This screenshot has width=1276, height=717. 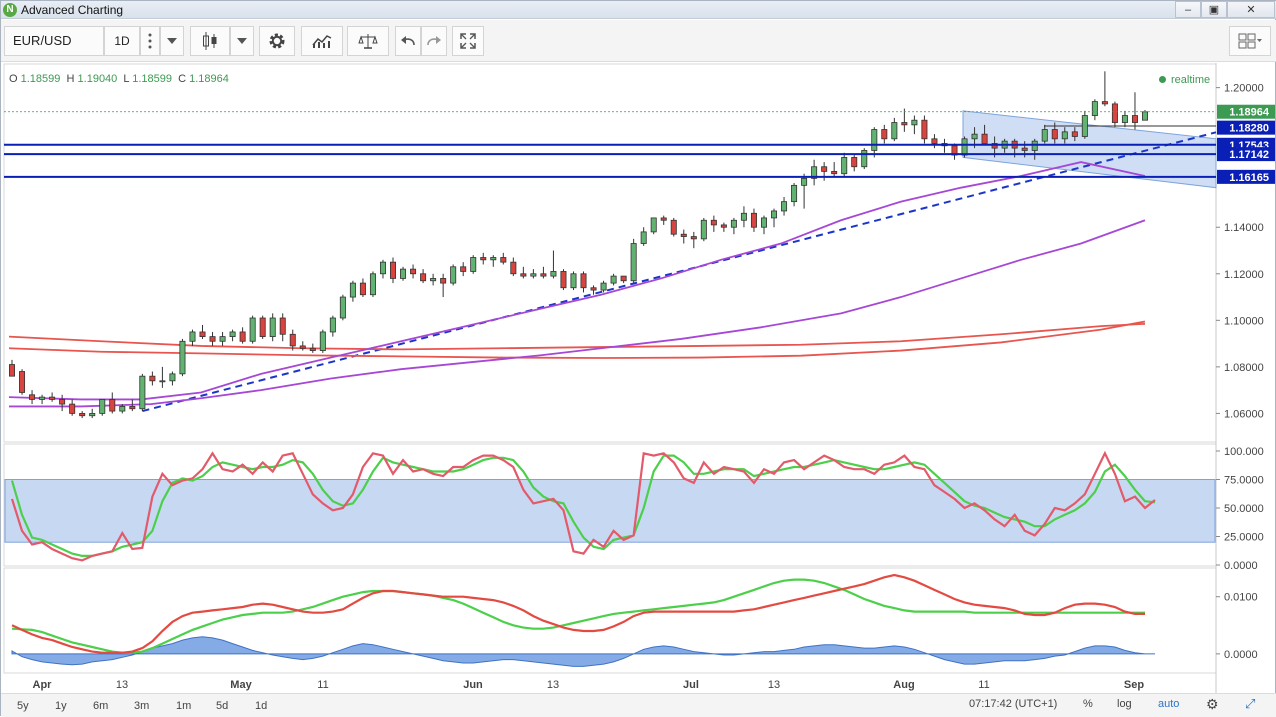 I want to click on auto-scale-button: auto, so click(x=1168, y=704).